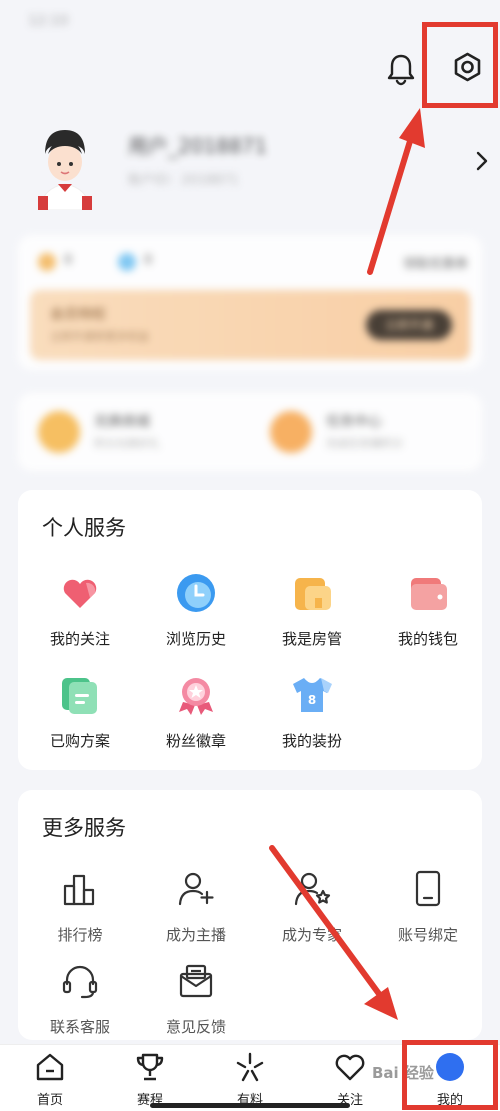 This screenshot has width=500, height=1111. I want to click on coupon-link: 领取优惠券, so click(435, 262).